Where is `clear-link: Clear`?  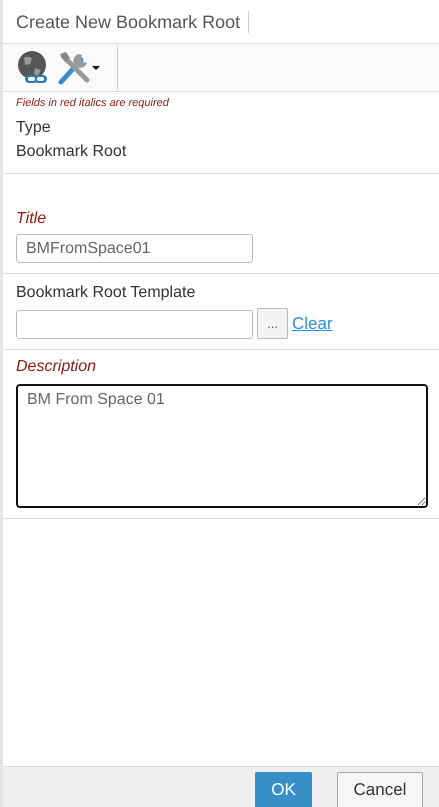
clear-link: Clear is located at coordinates (312, 324).